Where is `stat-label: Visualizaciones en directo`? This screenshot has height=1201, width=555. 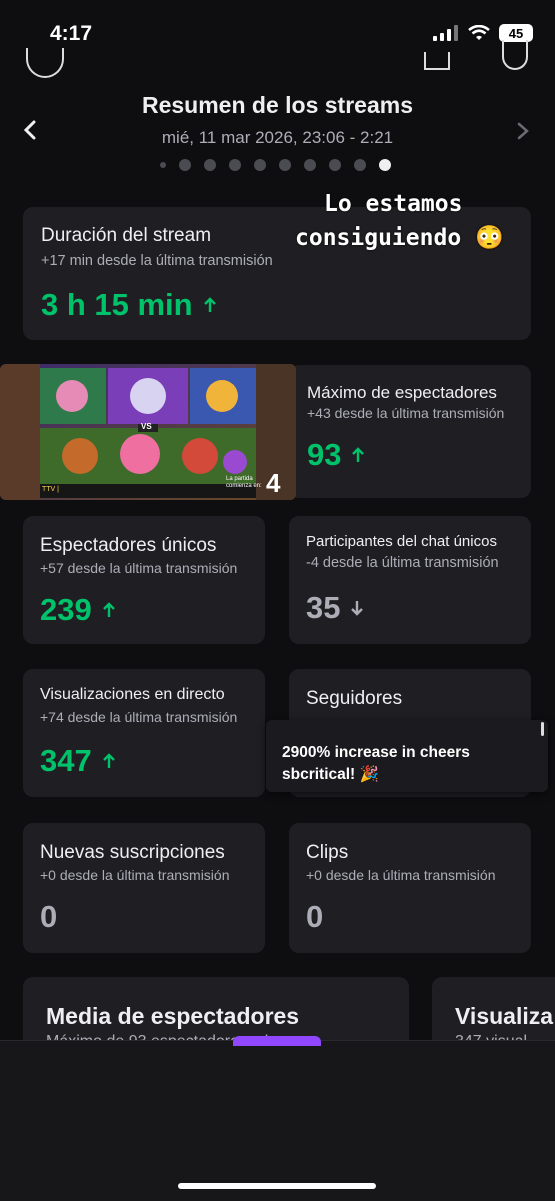
stat-label: Visualizaciones en directo is located at coordinates (132, 694).